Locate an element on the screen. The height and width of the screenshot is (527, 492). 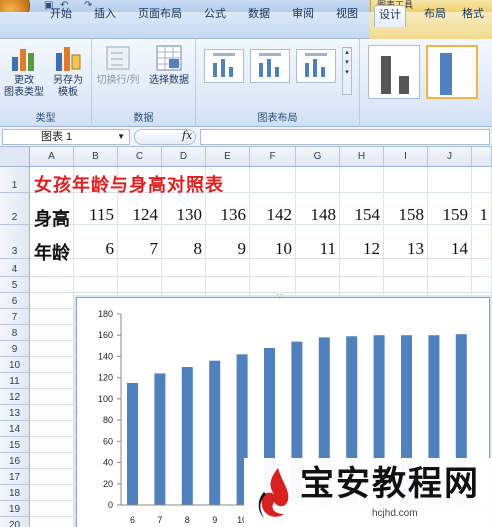
row-header: 4 is located at coordinates (15, 268).